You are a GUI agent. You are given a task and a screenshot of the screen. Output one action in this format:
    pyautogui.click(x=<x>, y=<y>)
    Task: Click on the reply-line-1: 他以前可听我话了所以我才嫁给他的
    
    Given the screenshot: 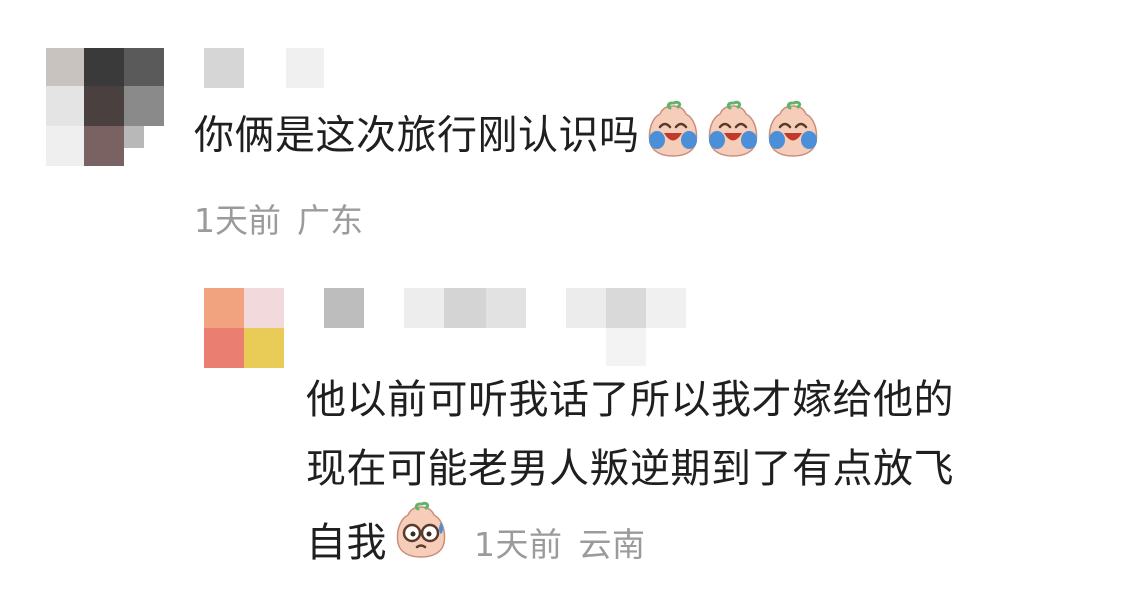 What is the action you would take?
    pyautogui.click(x=630, y=400)
    